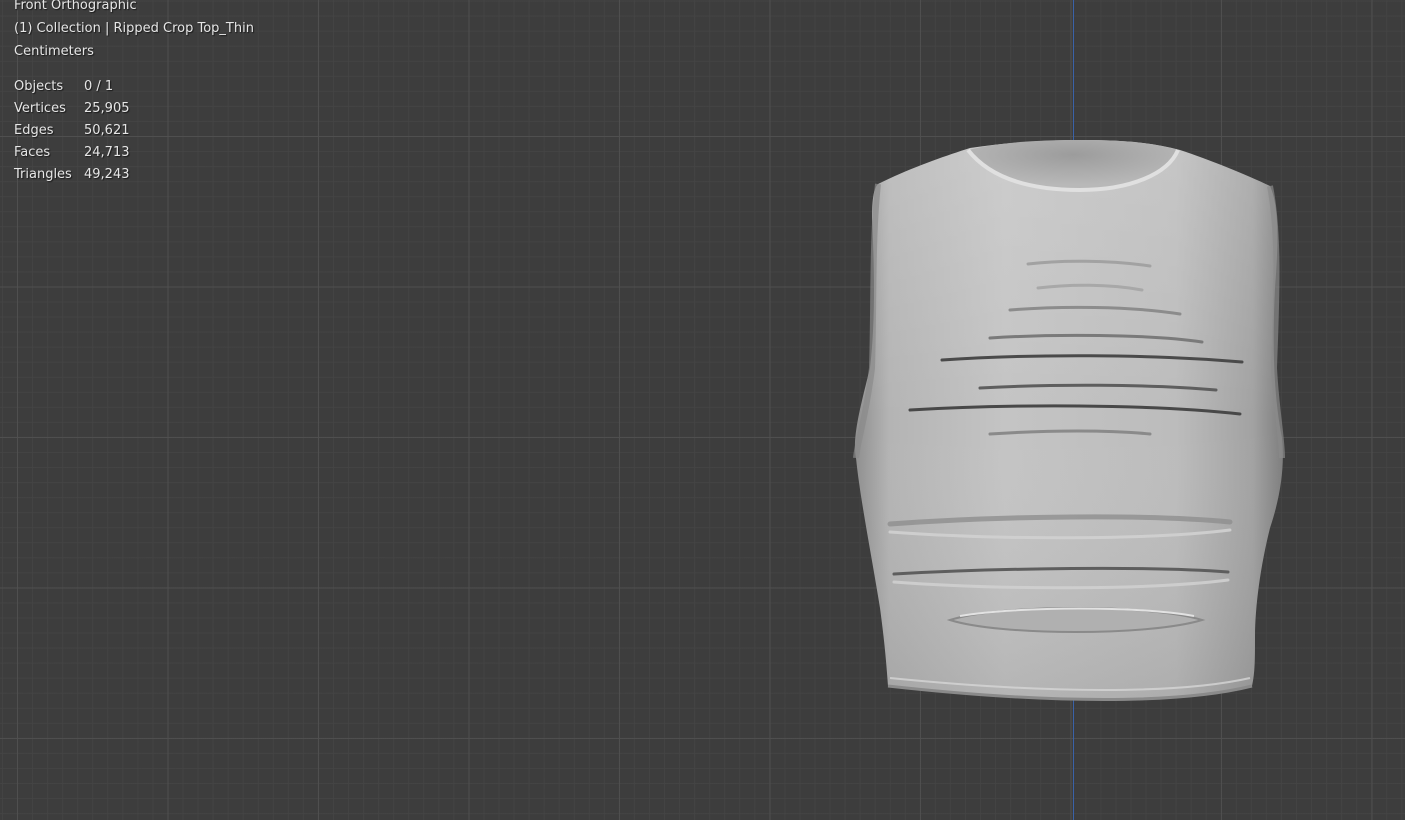 This screenshot has width=1405, height=820. What do you see at coordinates (134, 109) in the screenshot?
I see `stat-vertices: Vertices 25,905` at bounding box center [134, 109].